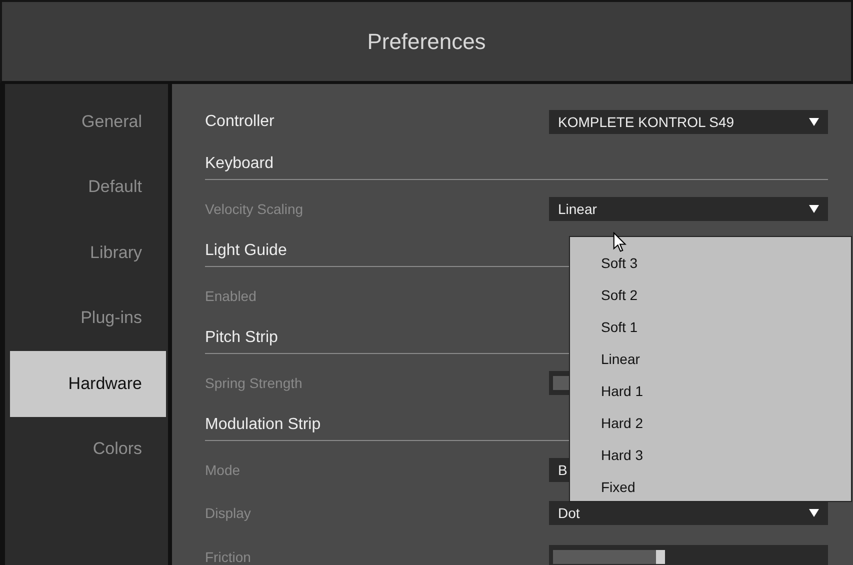 The height and width of the screenshot is (565, 853). What do you see at coordinates (86, 318) in the screenshot?
I see `sidebar-item: Plug-ins` at bounding box center [86, 318].